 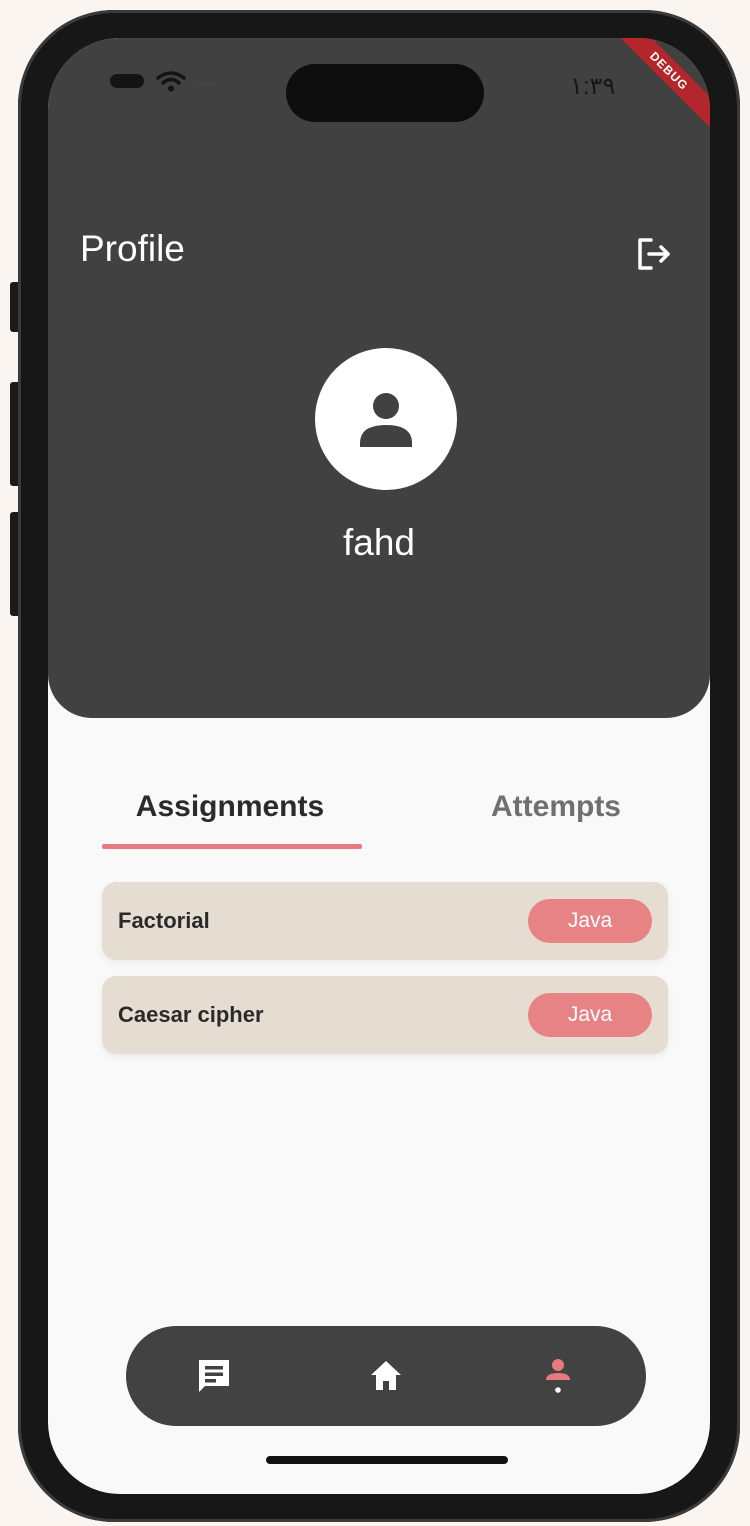 I want to click on assignment-card: Factorial Java, so click(x=385, y=921).